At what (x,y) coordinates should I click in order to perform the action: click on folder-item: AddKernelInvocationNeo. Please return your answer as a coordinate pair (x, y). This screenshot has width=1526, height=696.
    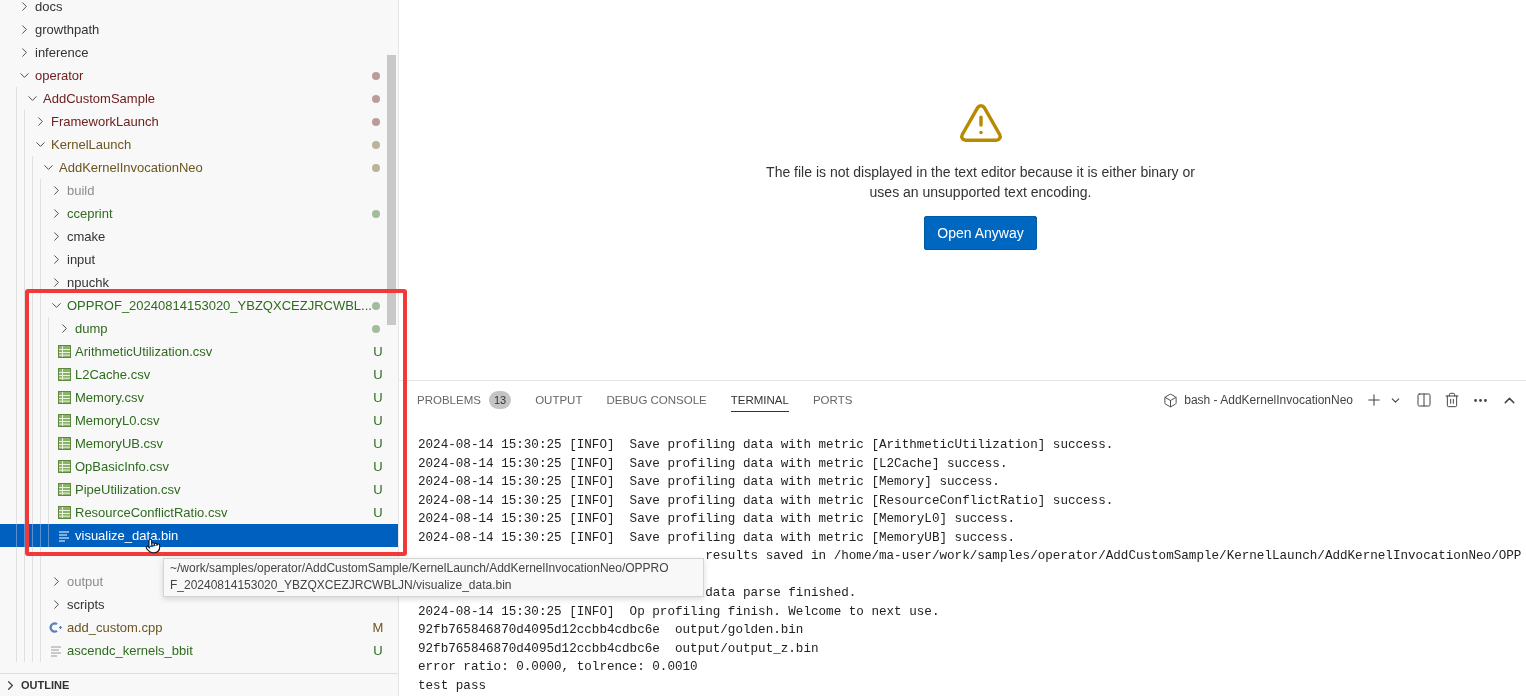
    Looking at the image, I should click on (199, 167).